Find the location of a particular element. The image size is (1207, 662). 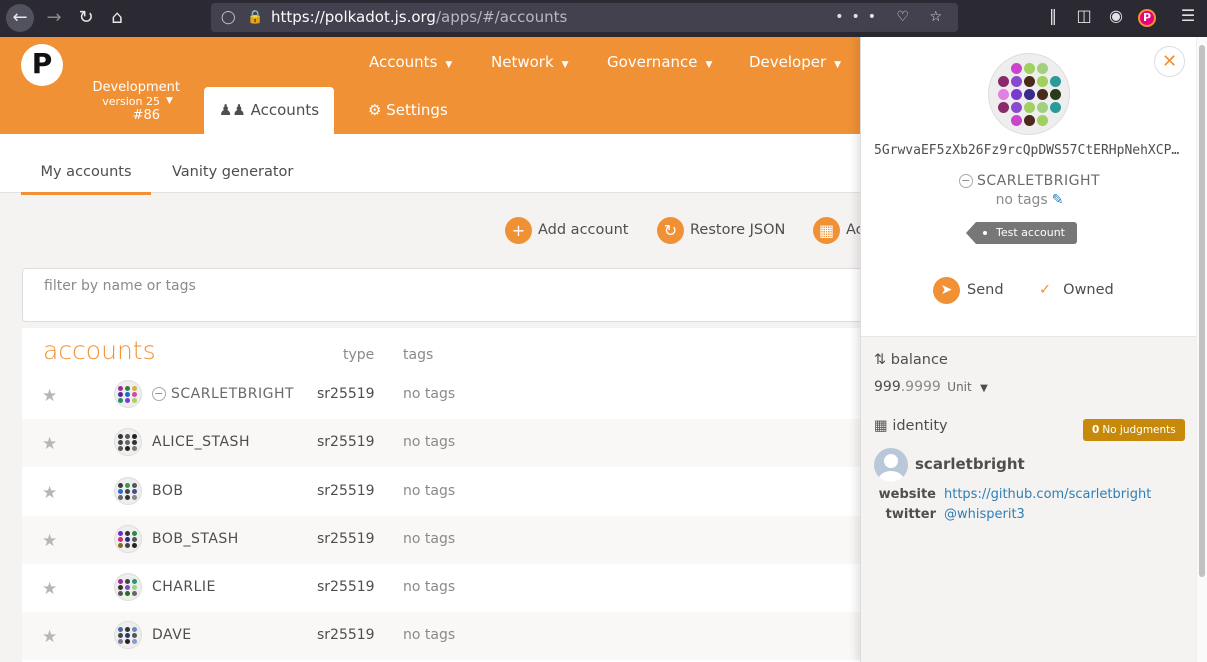

plus-icon: + is located at coordinates (518, 230).